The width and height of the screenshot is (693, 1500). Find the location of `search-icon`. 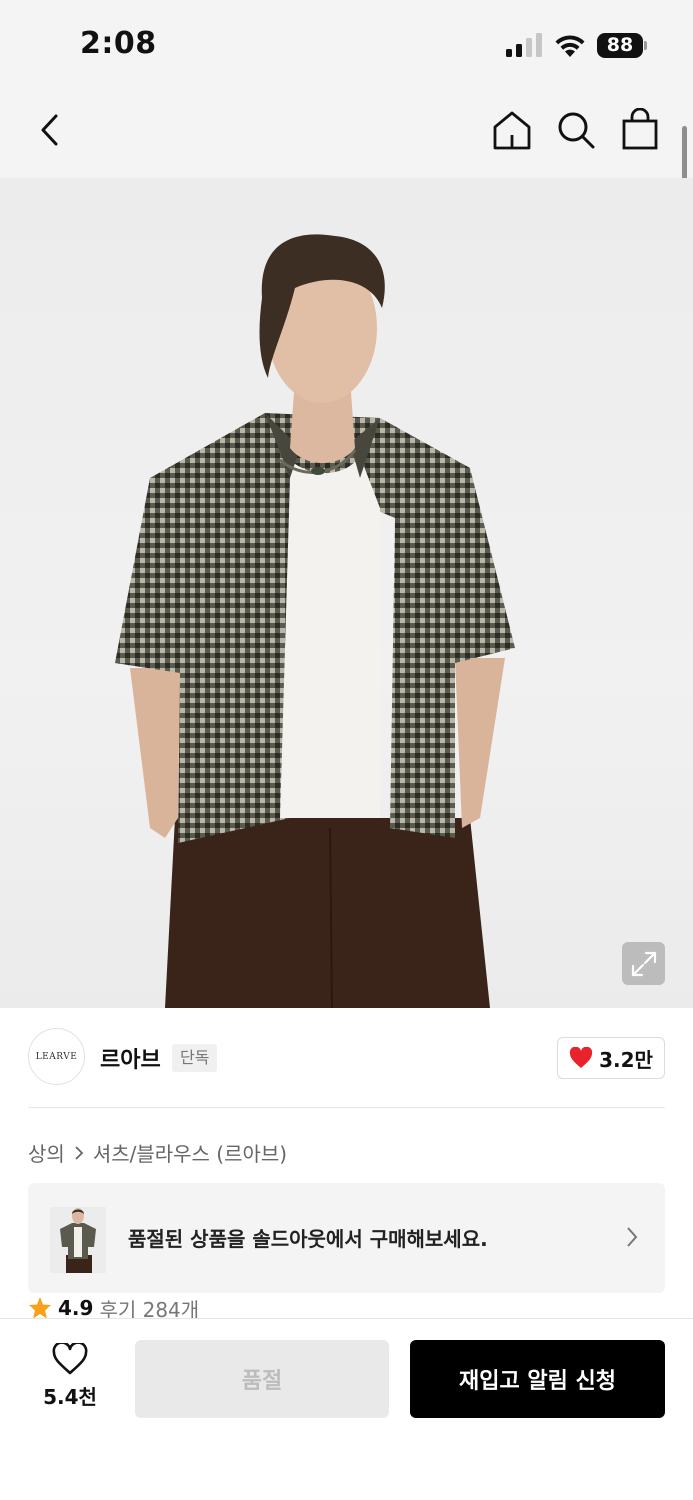

search-icon is located at coordinates (576, 130).